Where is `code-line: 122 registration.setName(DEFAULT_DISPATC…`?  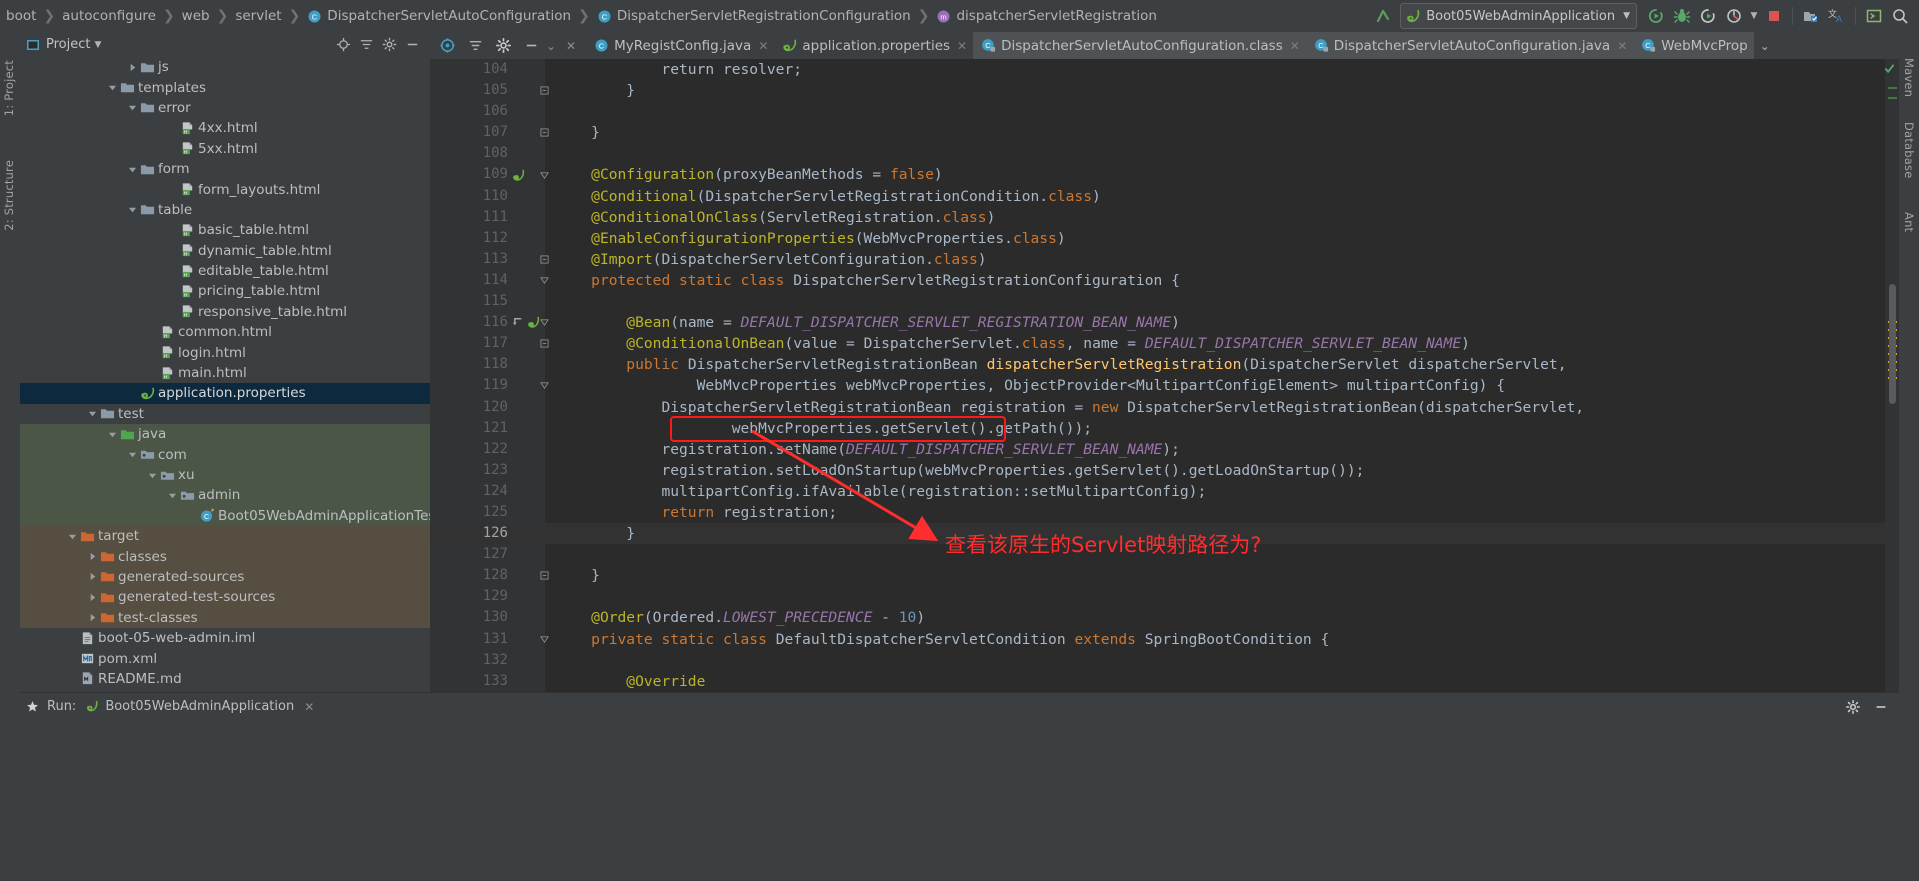 code-line: 122 registration.setName(DEFAULT_DISPATC… is located at coordinates (1164, 449).